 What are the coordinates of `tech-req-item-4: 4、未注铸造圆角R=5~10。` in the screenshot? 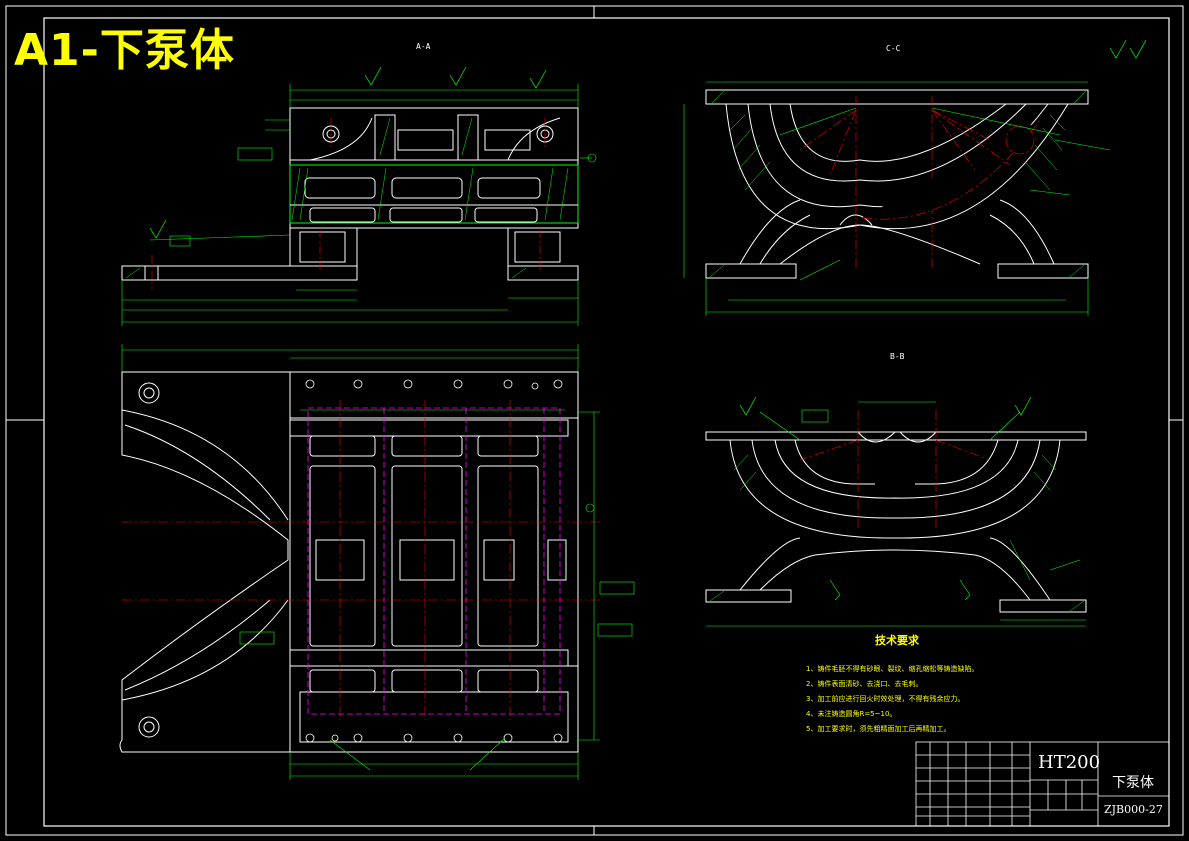 It's located at (851, 714).